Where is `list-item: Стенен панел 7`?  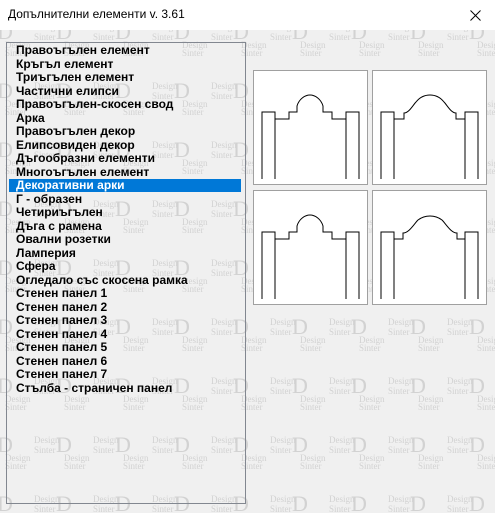
list-item: Стенен панел 7 is located at coordinates (125, 374).